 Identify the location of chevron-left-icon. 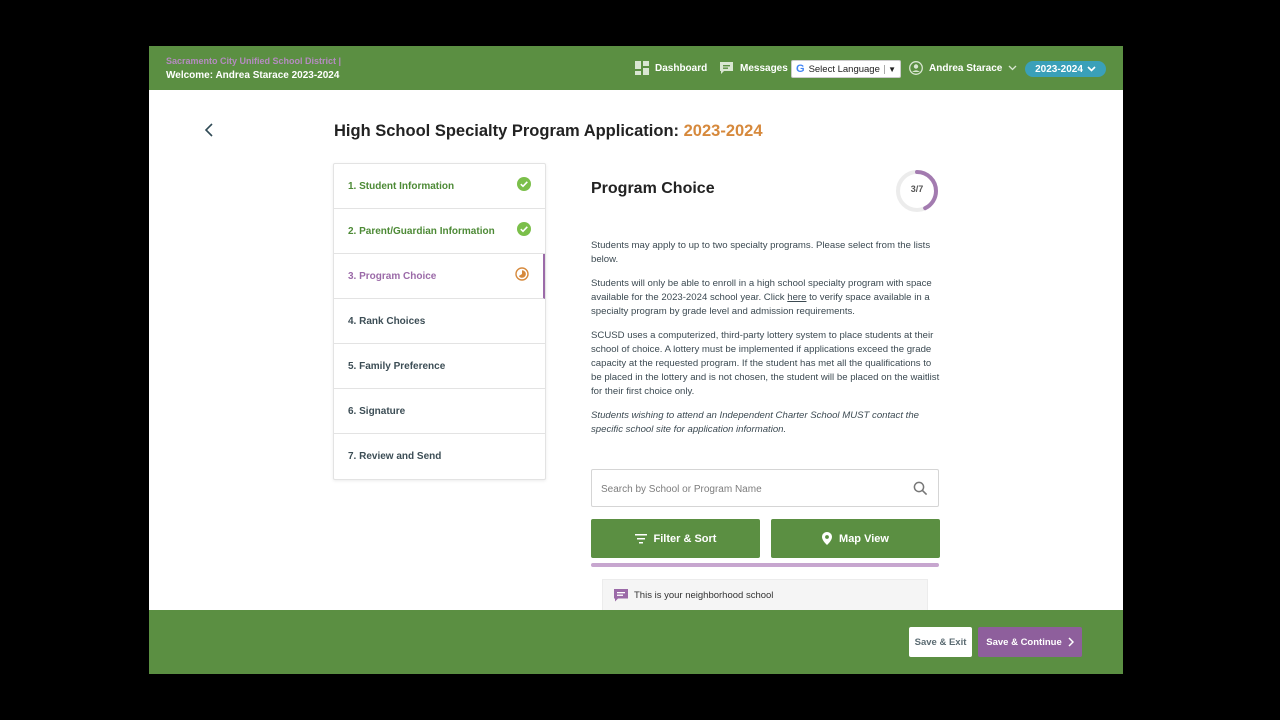
(208, 130).